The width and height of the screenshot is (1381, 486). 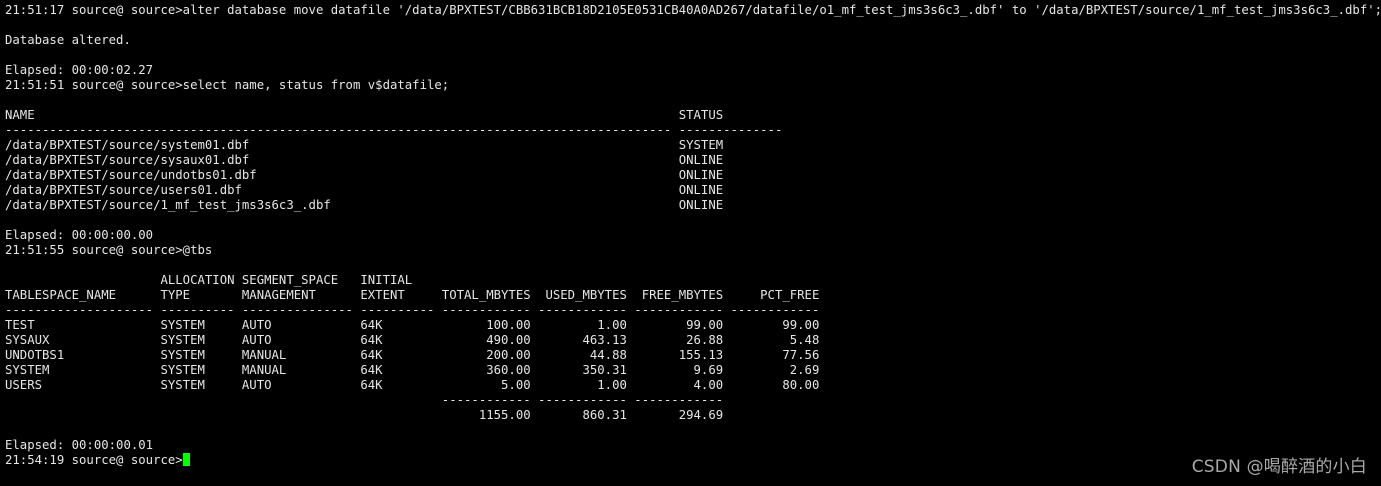 I want to click on terminal-line: Elapsed: 00:00:00.01, so click(x=79, y=445).